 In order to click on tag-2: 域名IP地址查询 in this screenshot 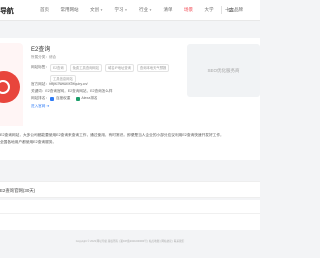, I will do `click(119, 68)`.